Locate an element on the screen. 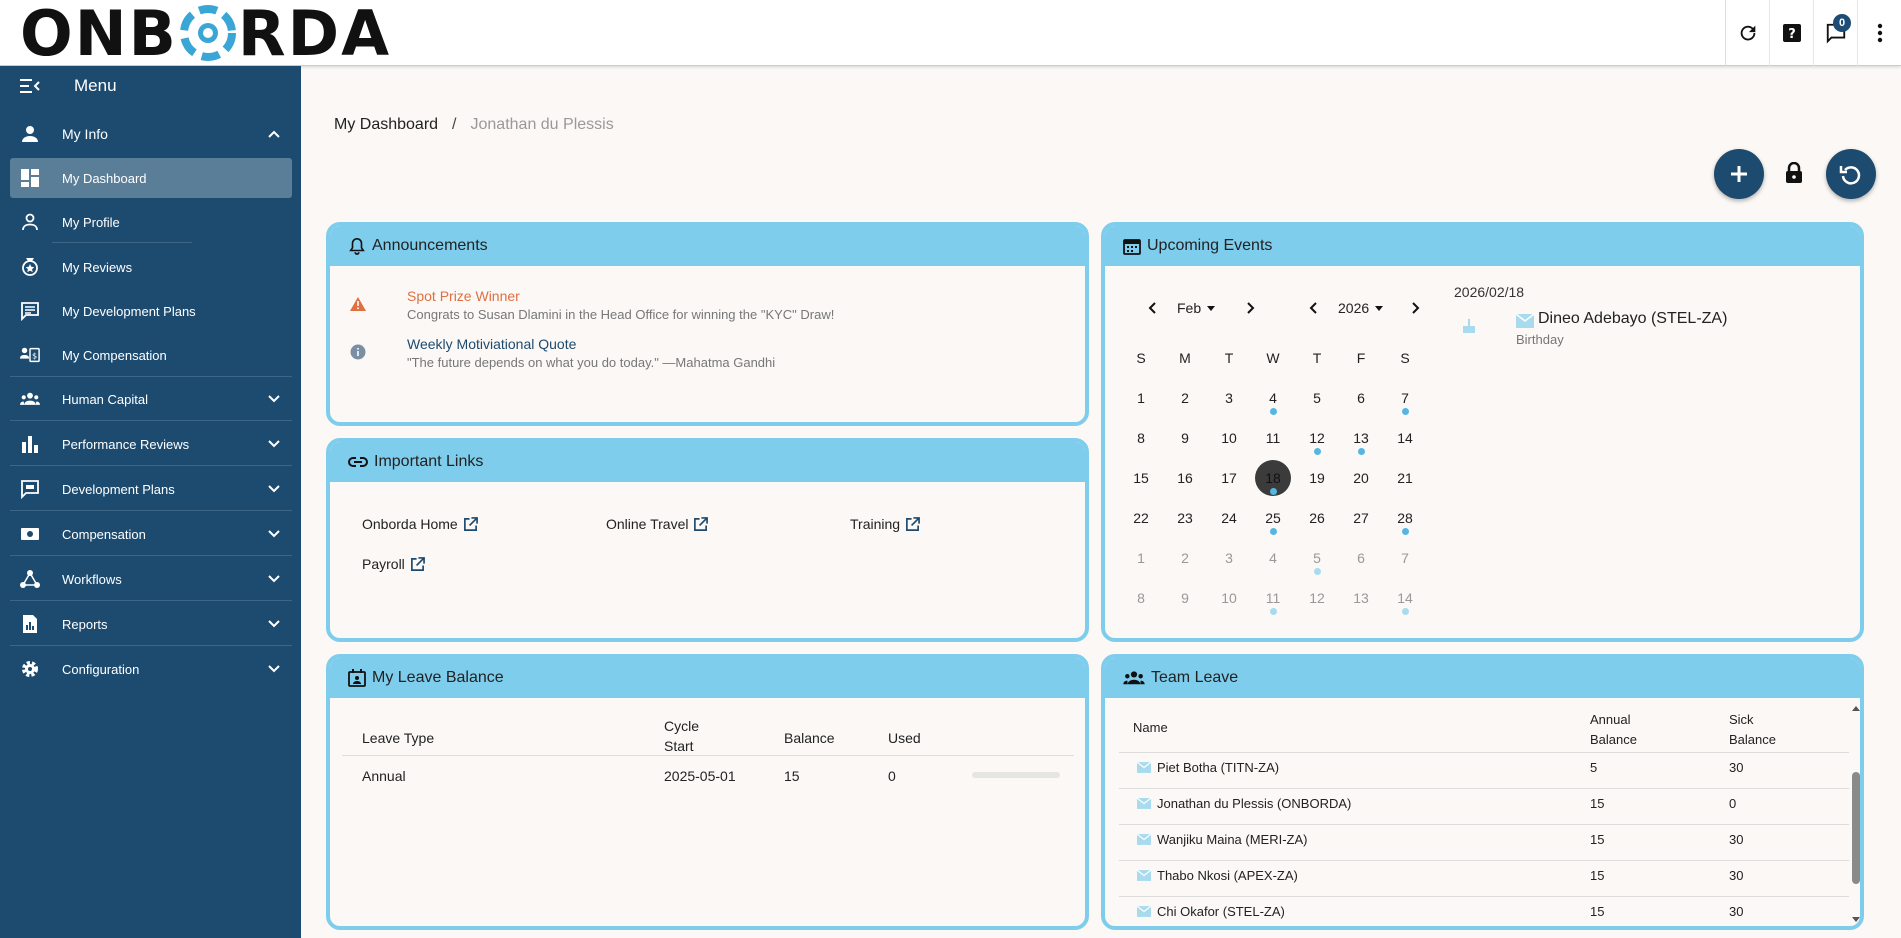  header-line: Cycle is located at coordinates (682, 726).